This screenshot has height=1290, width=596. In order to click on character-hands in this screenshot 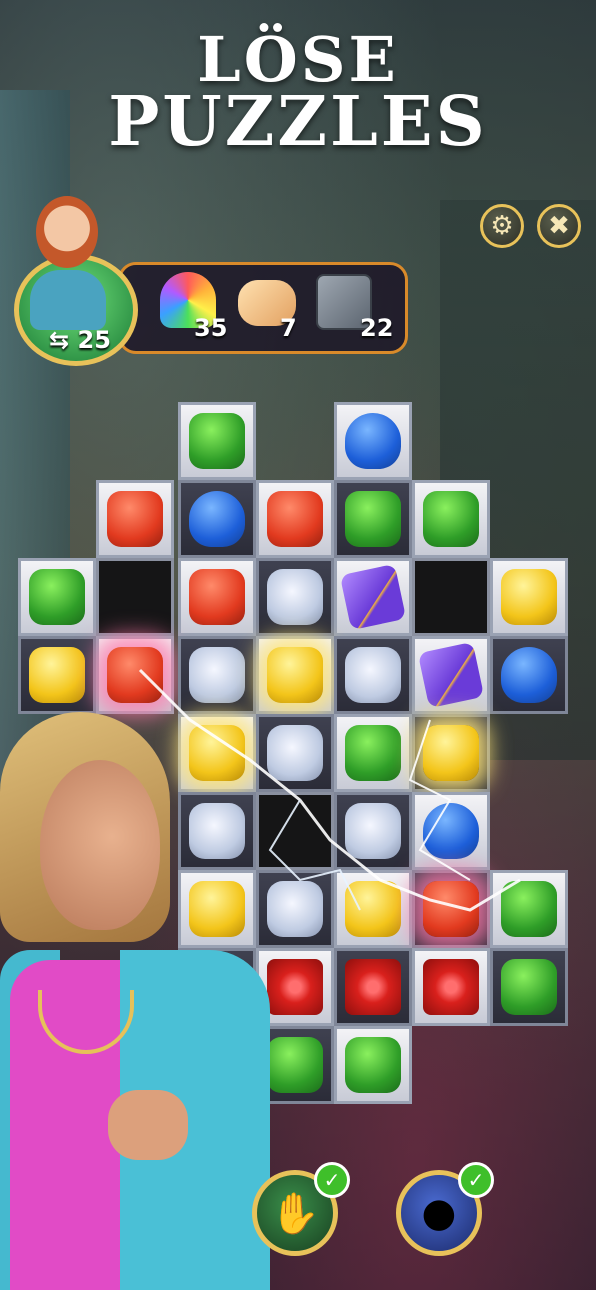, I will do `click(148, 1125)`.